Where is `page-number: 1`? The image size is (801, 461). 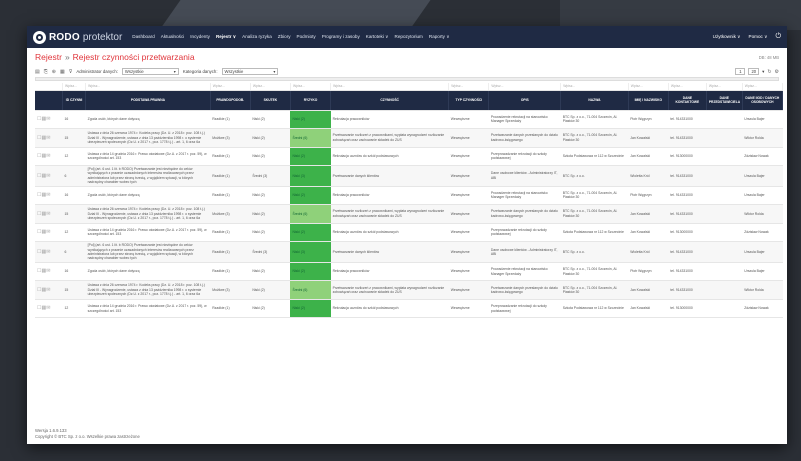 page-number: 1 is located at coordinates (740, 71).